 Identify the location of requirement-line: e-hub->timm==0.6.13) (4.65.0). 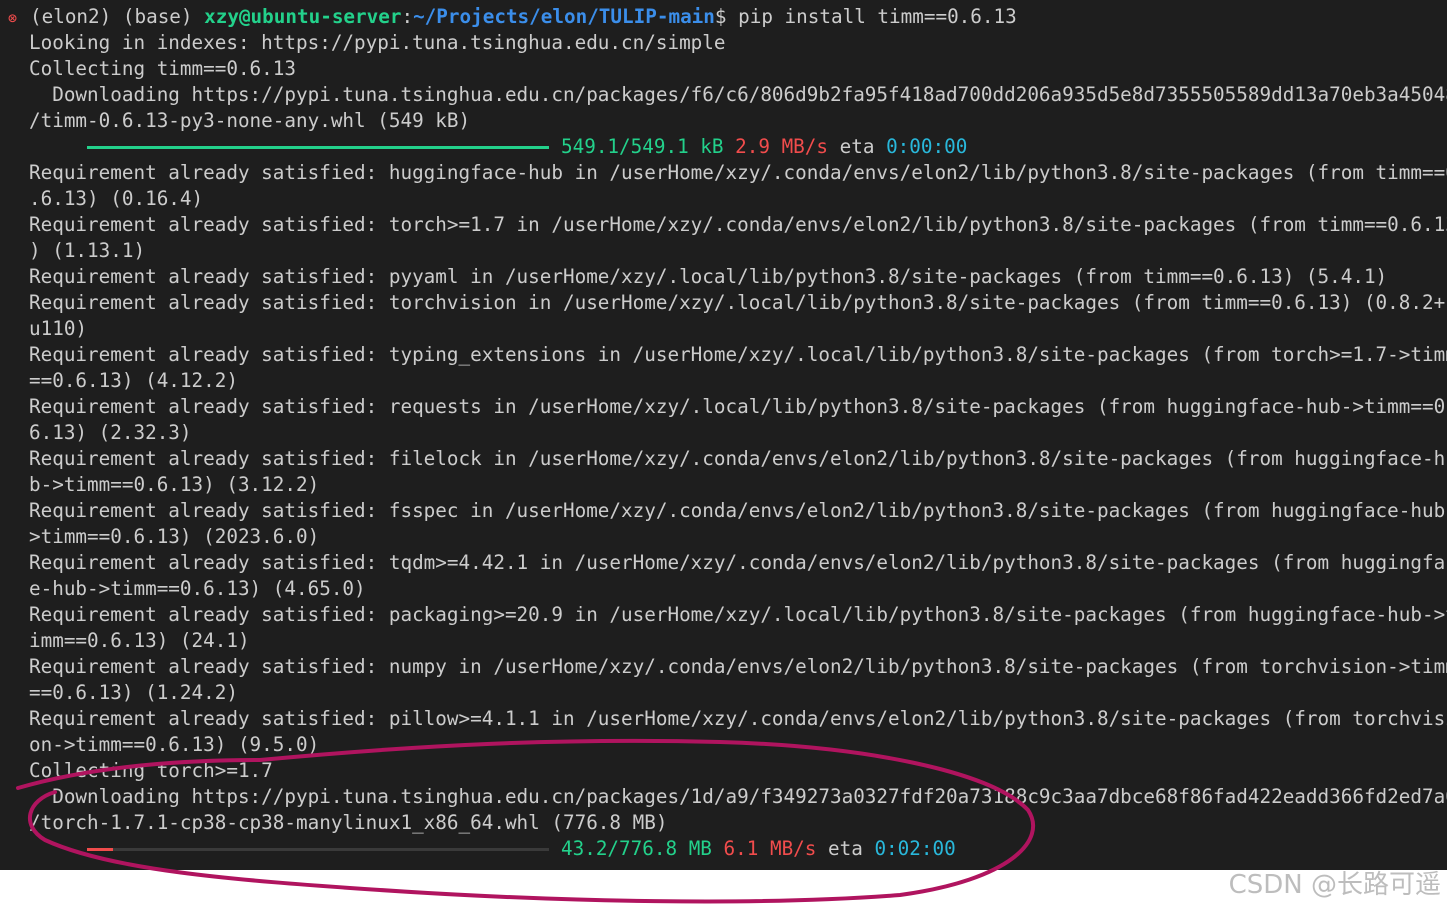
(197, 588).